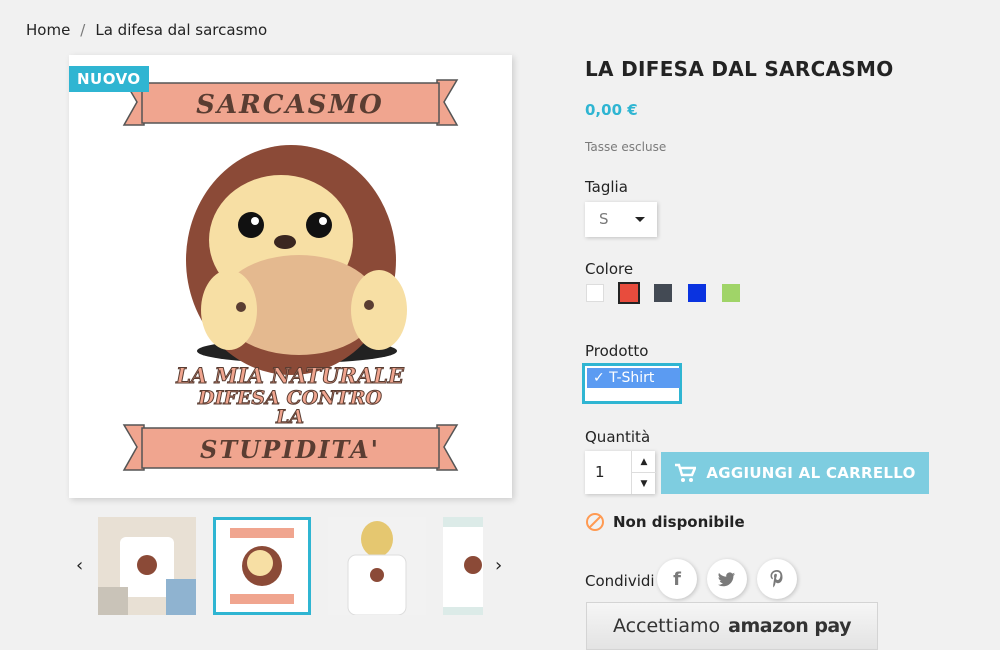  I want to click on availability-text: Non disponibile, so click(679, 522).